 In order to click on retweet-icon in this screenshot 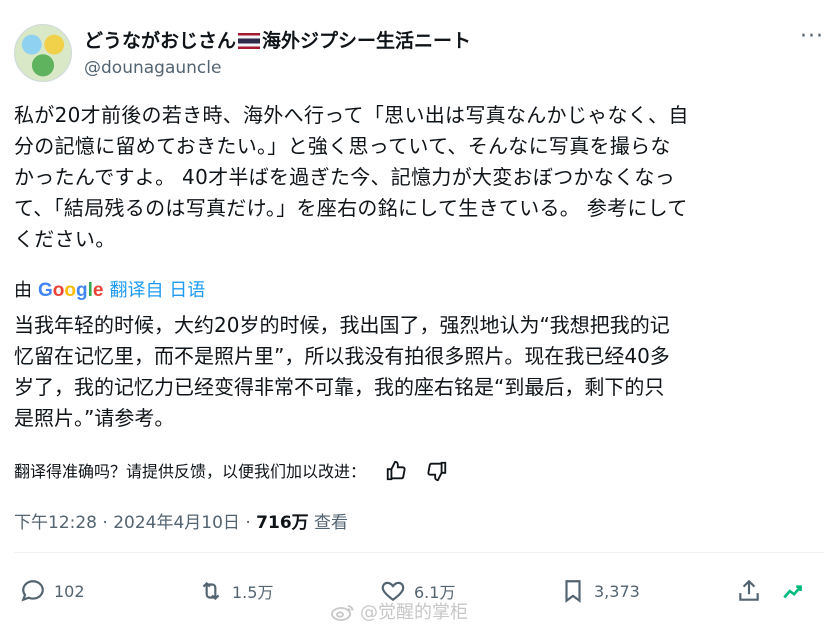, I will do `click(211, 591)`.